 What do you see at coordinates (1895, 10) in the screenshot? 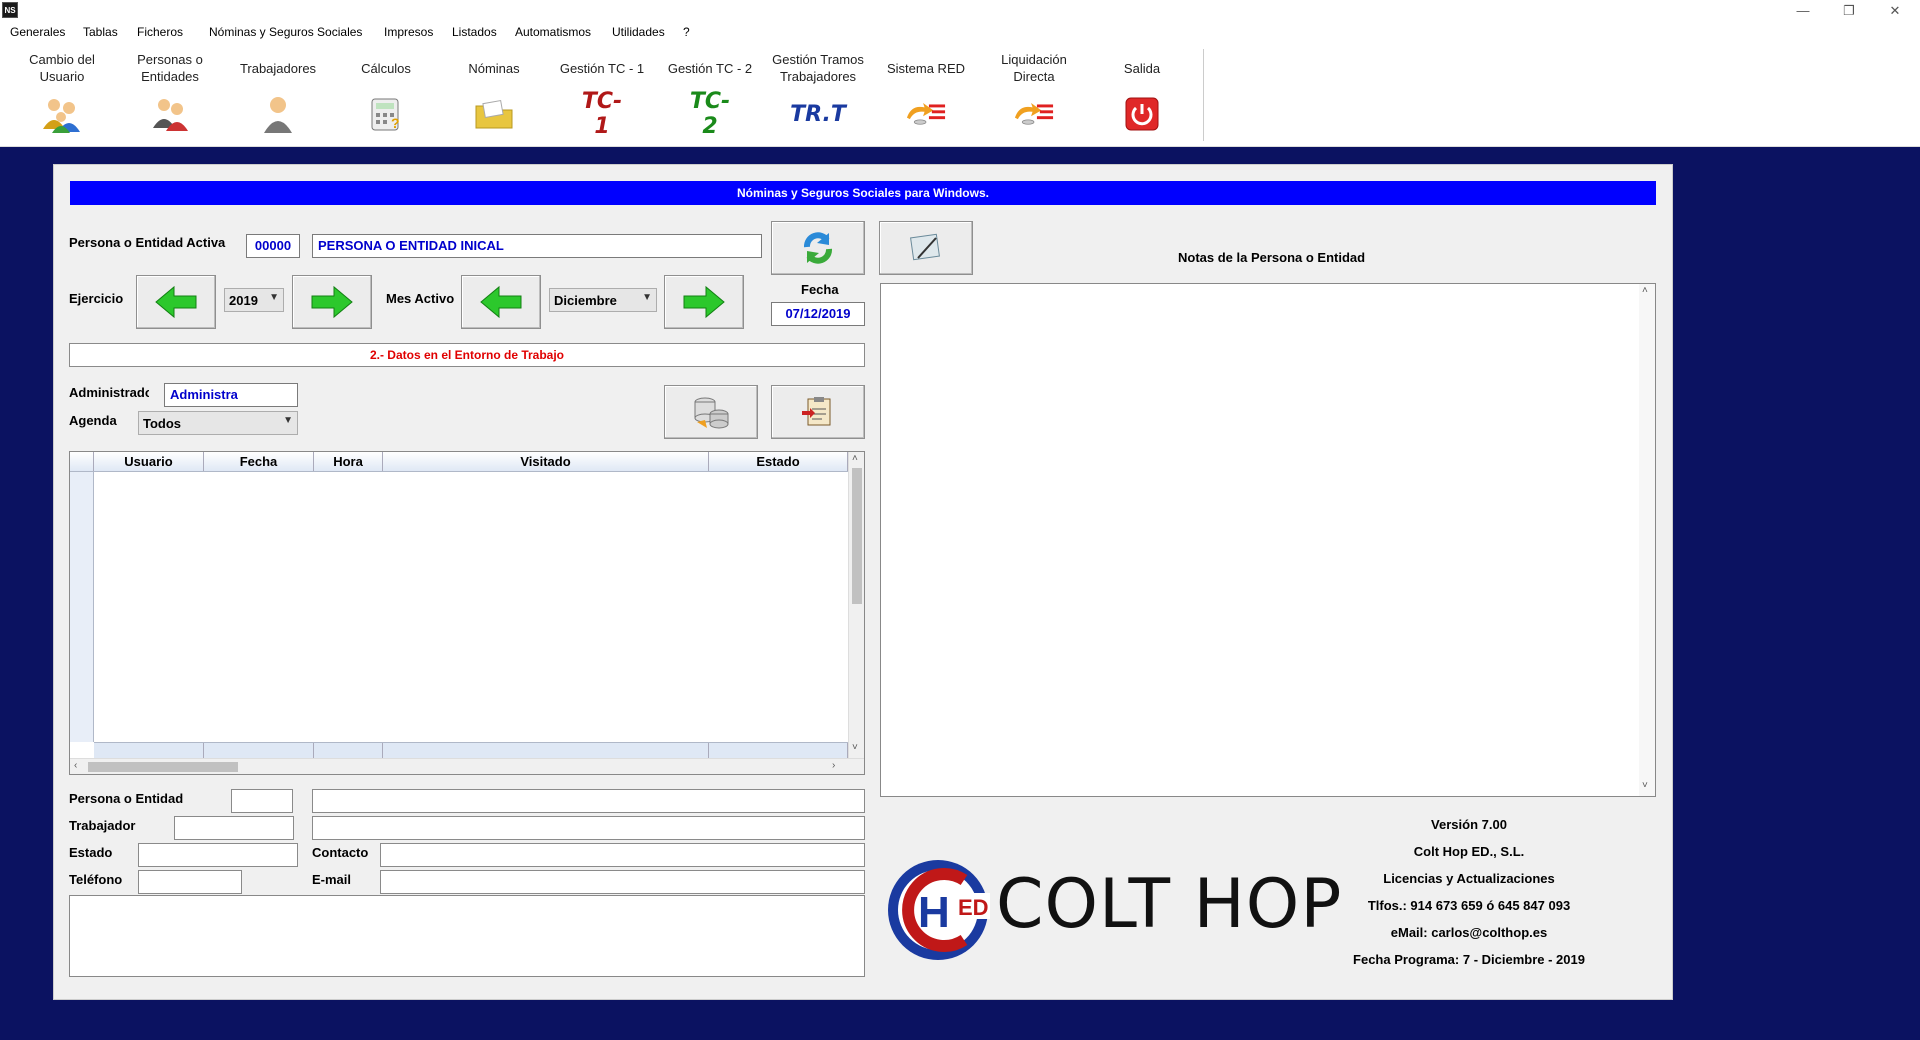
I see `close-button: ✕` at bounding box center [1895, 10].